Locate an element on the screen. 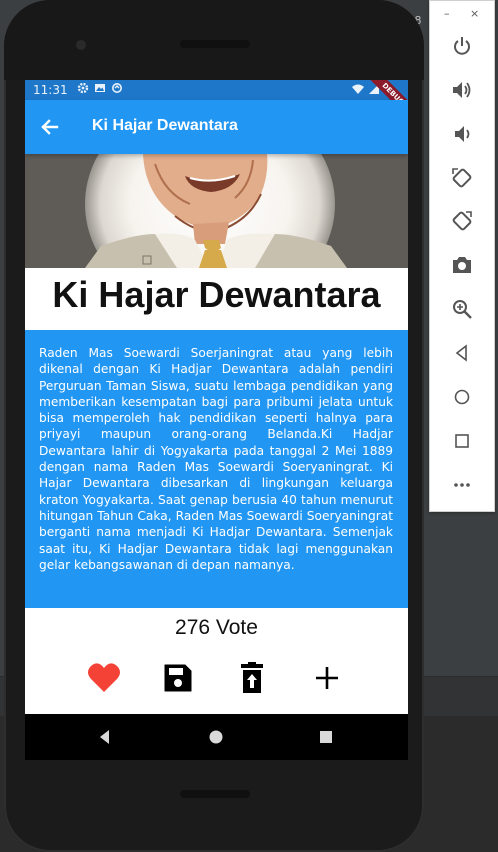 The height and width of the screenshot is (852, 498). front-camera is located at coordinates (81, 45).